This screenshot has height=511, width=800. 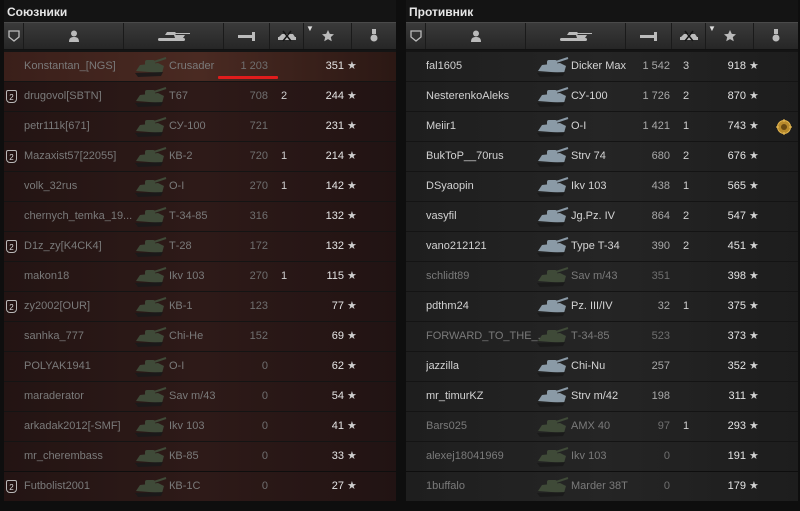 What do you see at coordinates (177, 366) in the screenshot?
I see `vehicle-name: O-I` at bounding box center [177, 366].